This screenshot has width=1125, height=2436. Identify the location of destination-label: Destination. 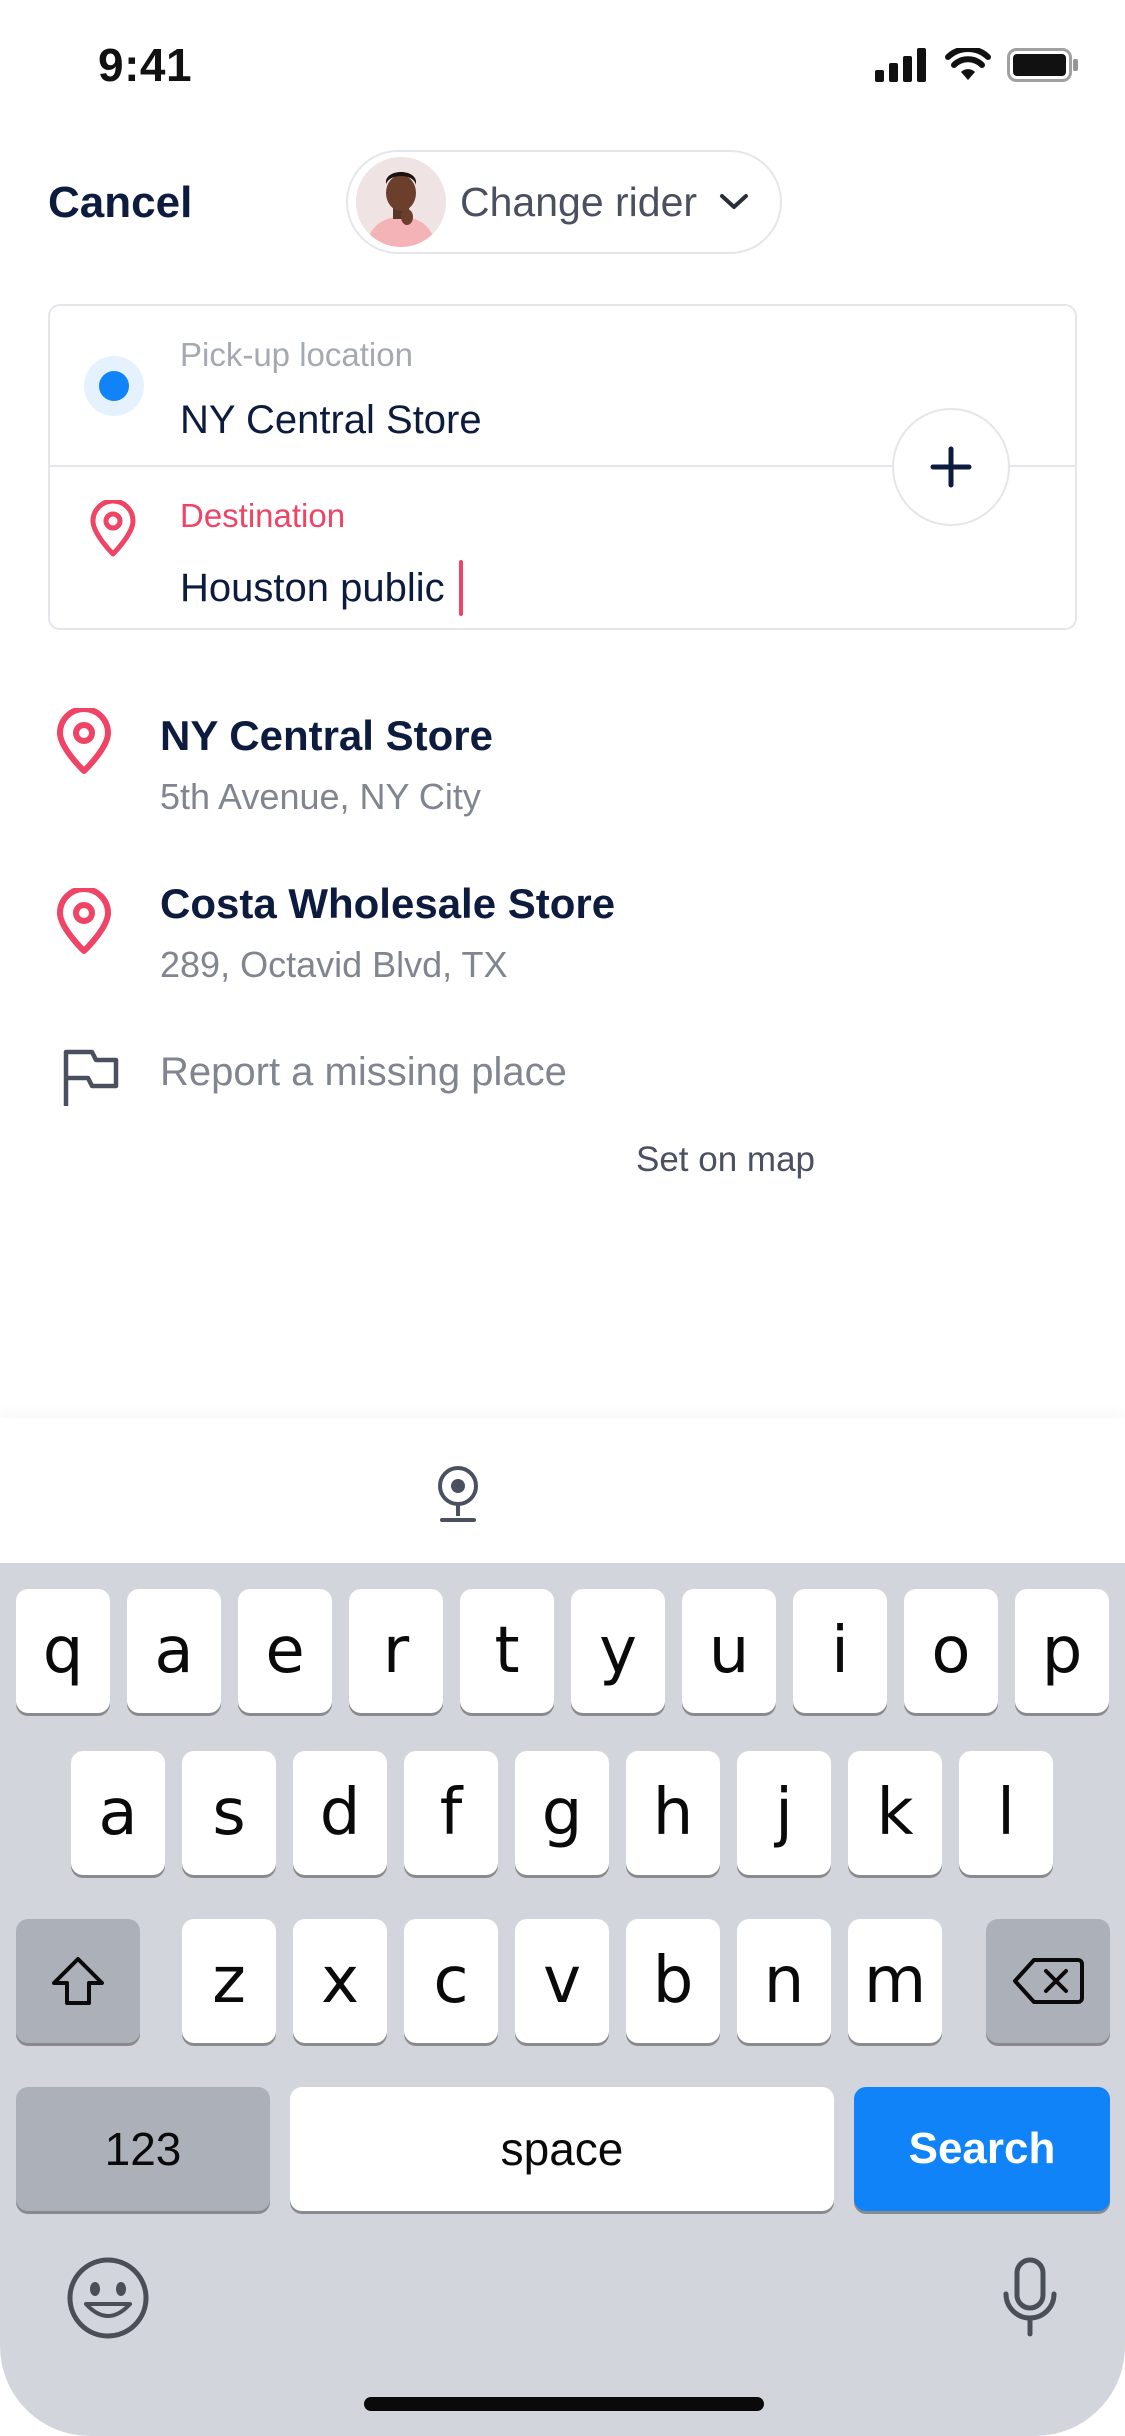
(263, 515).